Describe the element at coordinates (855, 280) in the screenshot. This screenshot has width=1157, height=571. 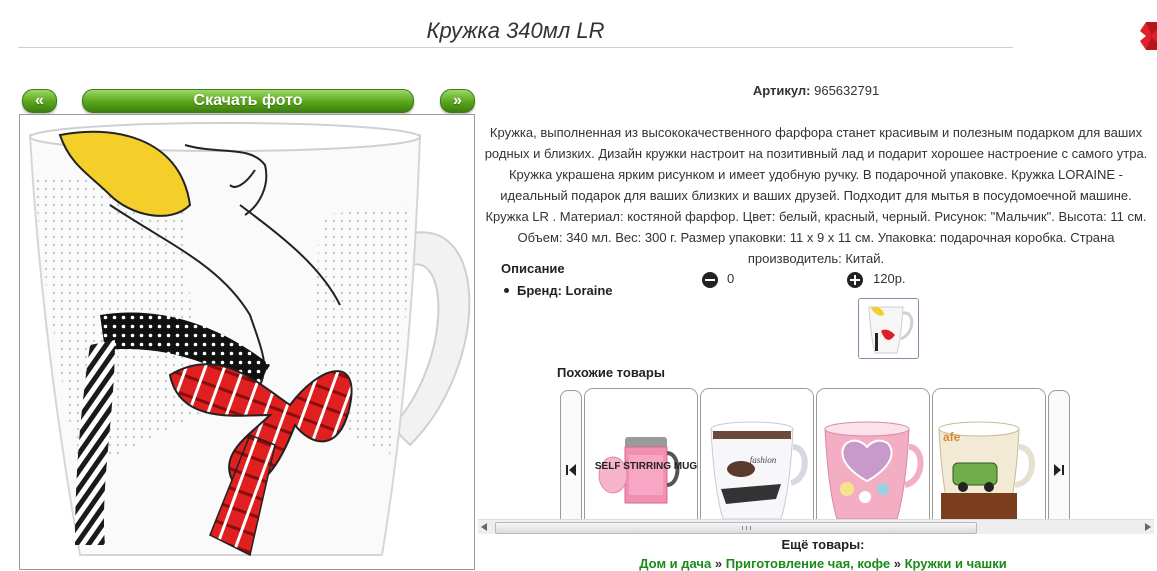
I see `plus-circle-icon` at that location.